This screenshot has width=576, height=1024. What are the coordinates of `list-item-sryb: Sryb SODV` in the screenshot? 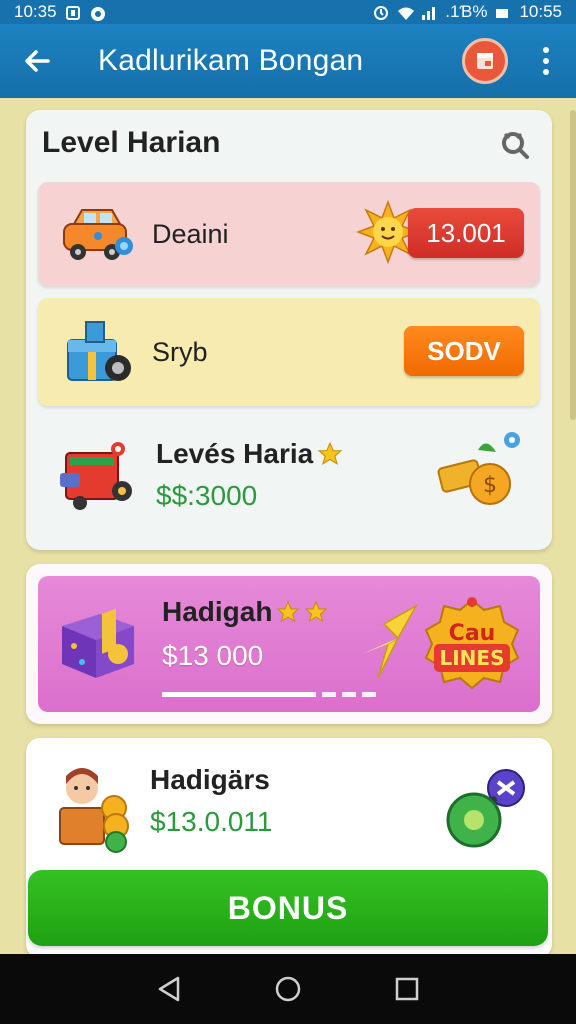 It's located at (289, 352).